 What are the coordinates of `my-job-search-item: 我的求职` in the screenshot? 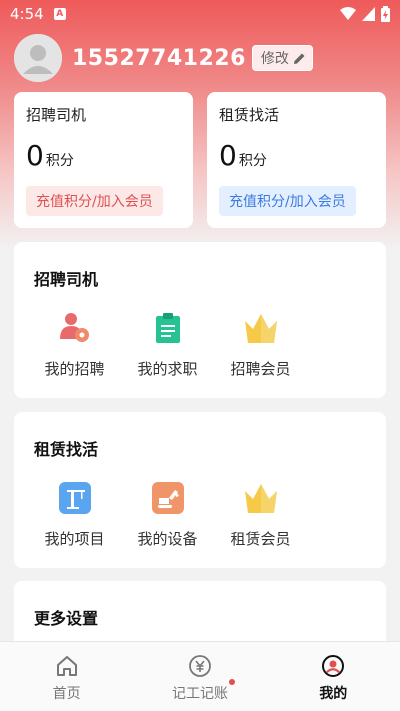 It's located at (167, 344).